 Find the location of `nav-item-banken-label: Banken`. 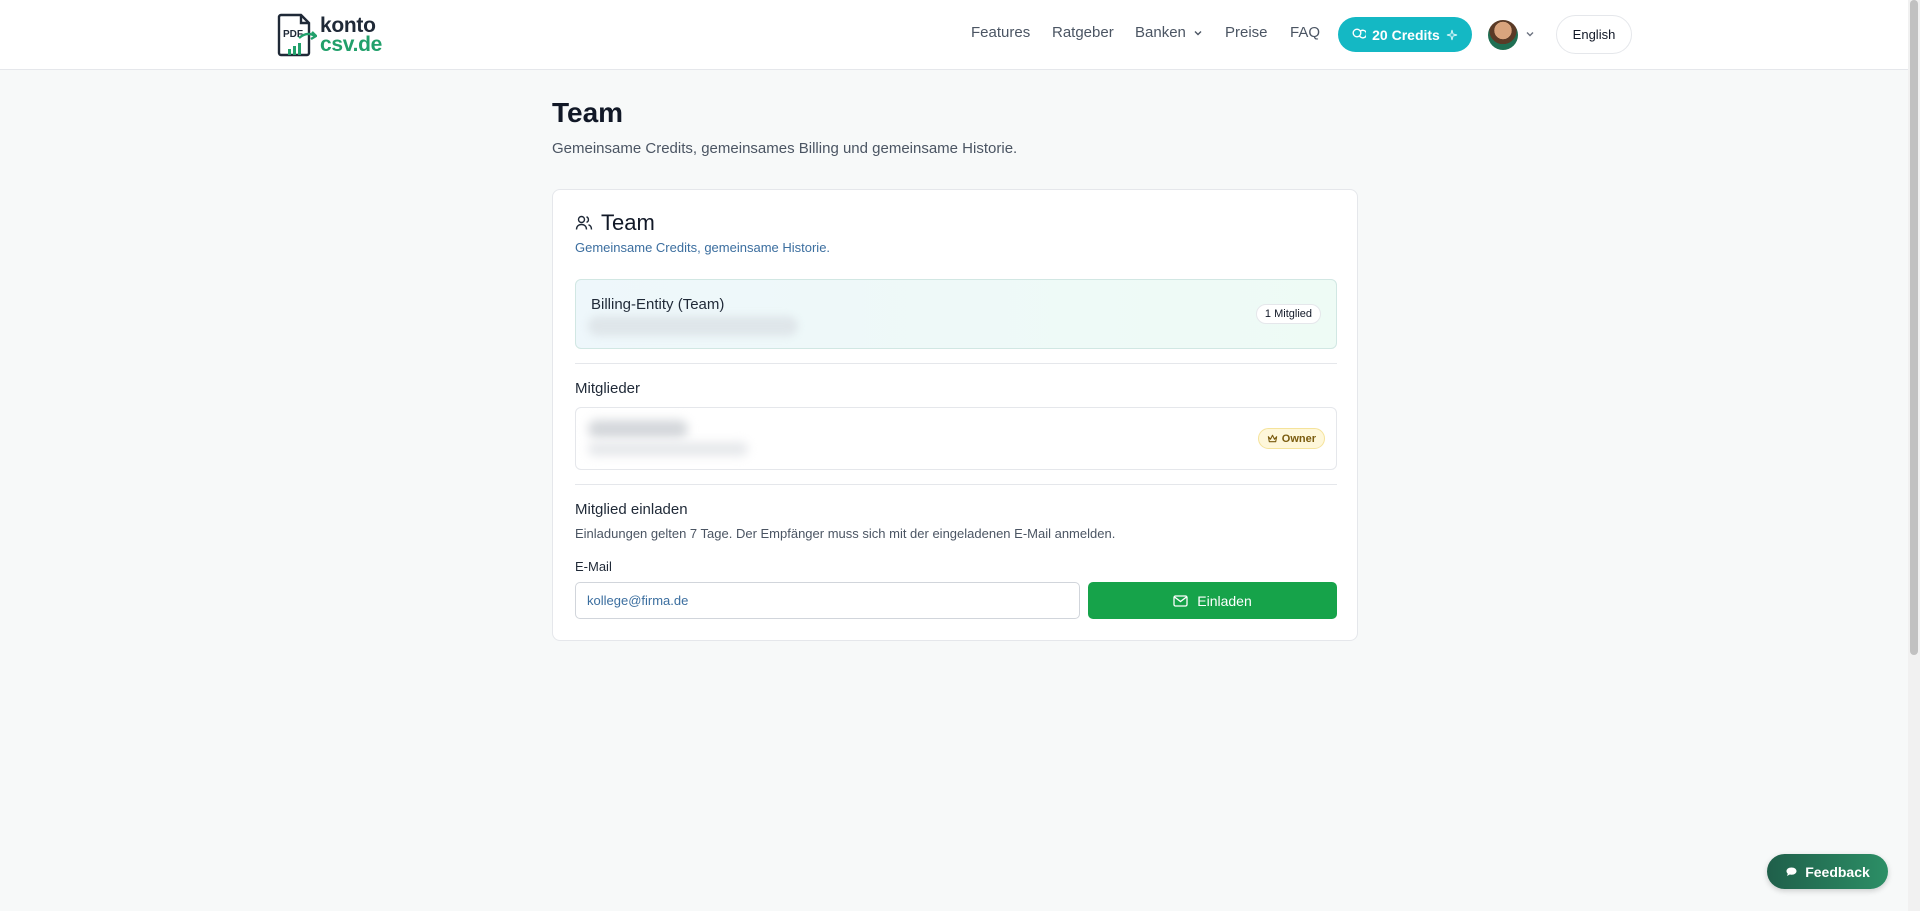

nav-item-banken-label: Banken is located at coordinates (1160, 32).